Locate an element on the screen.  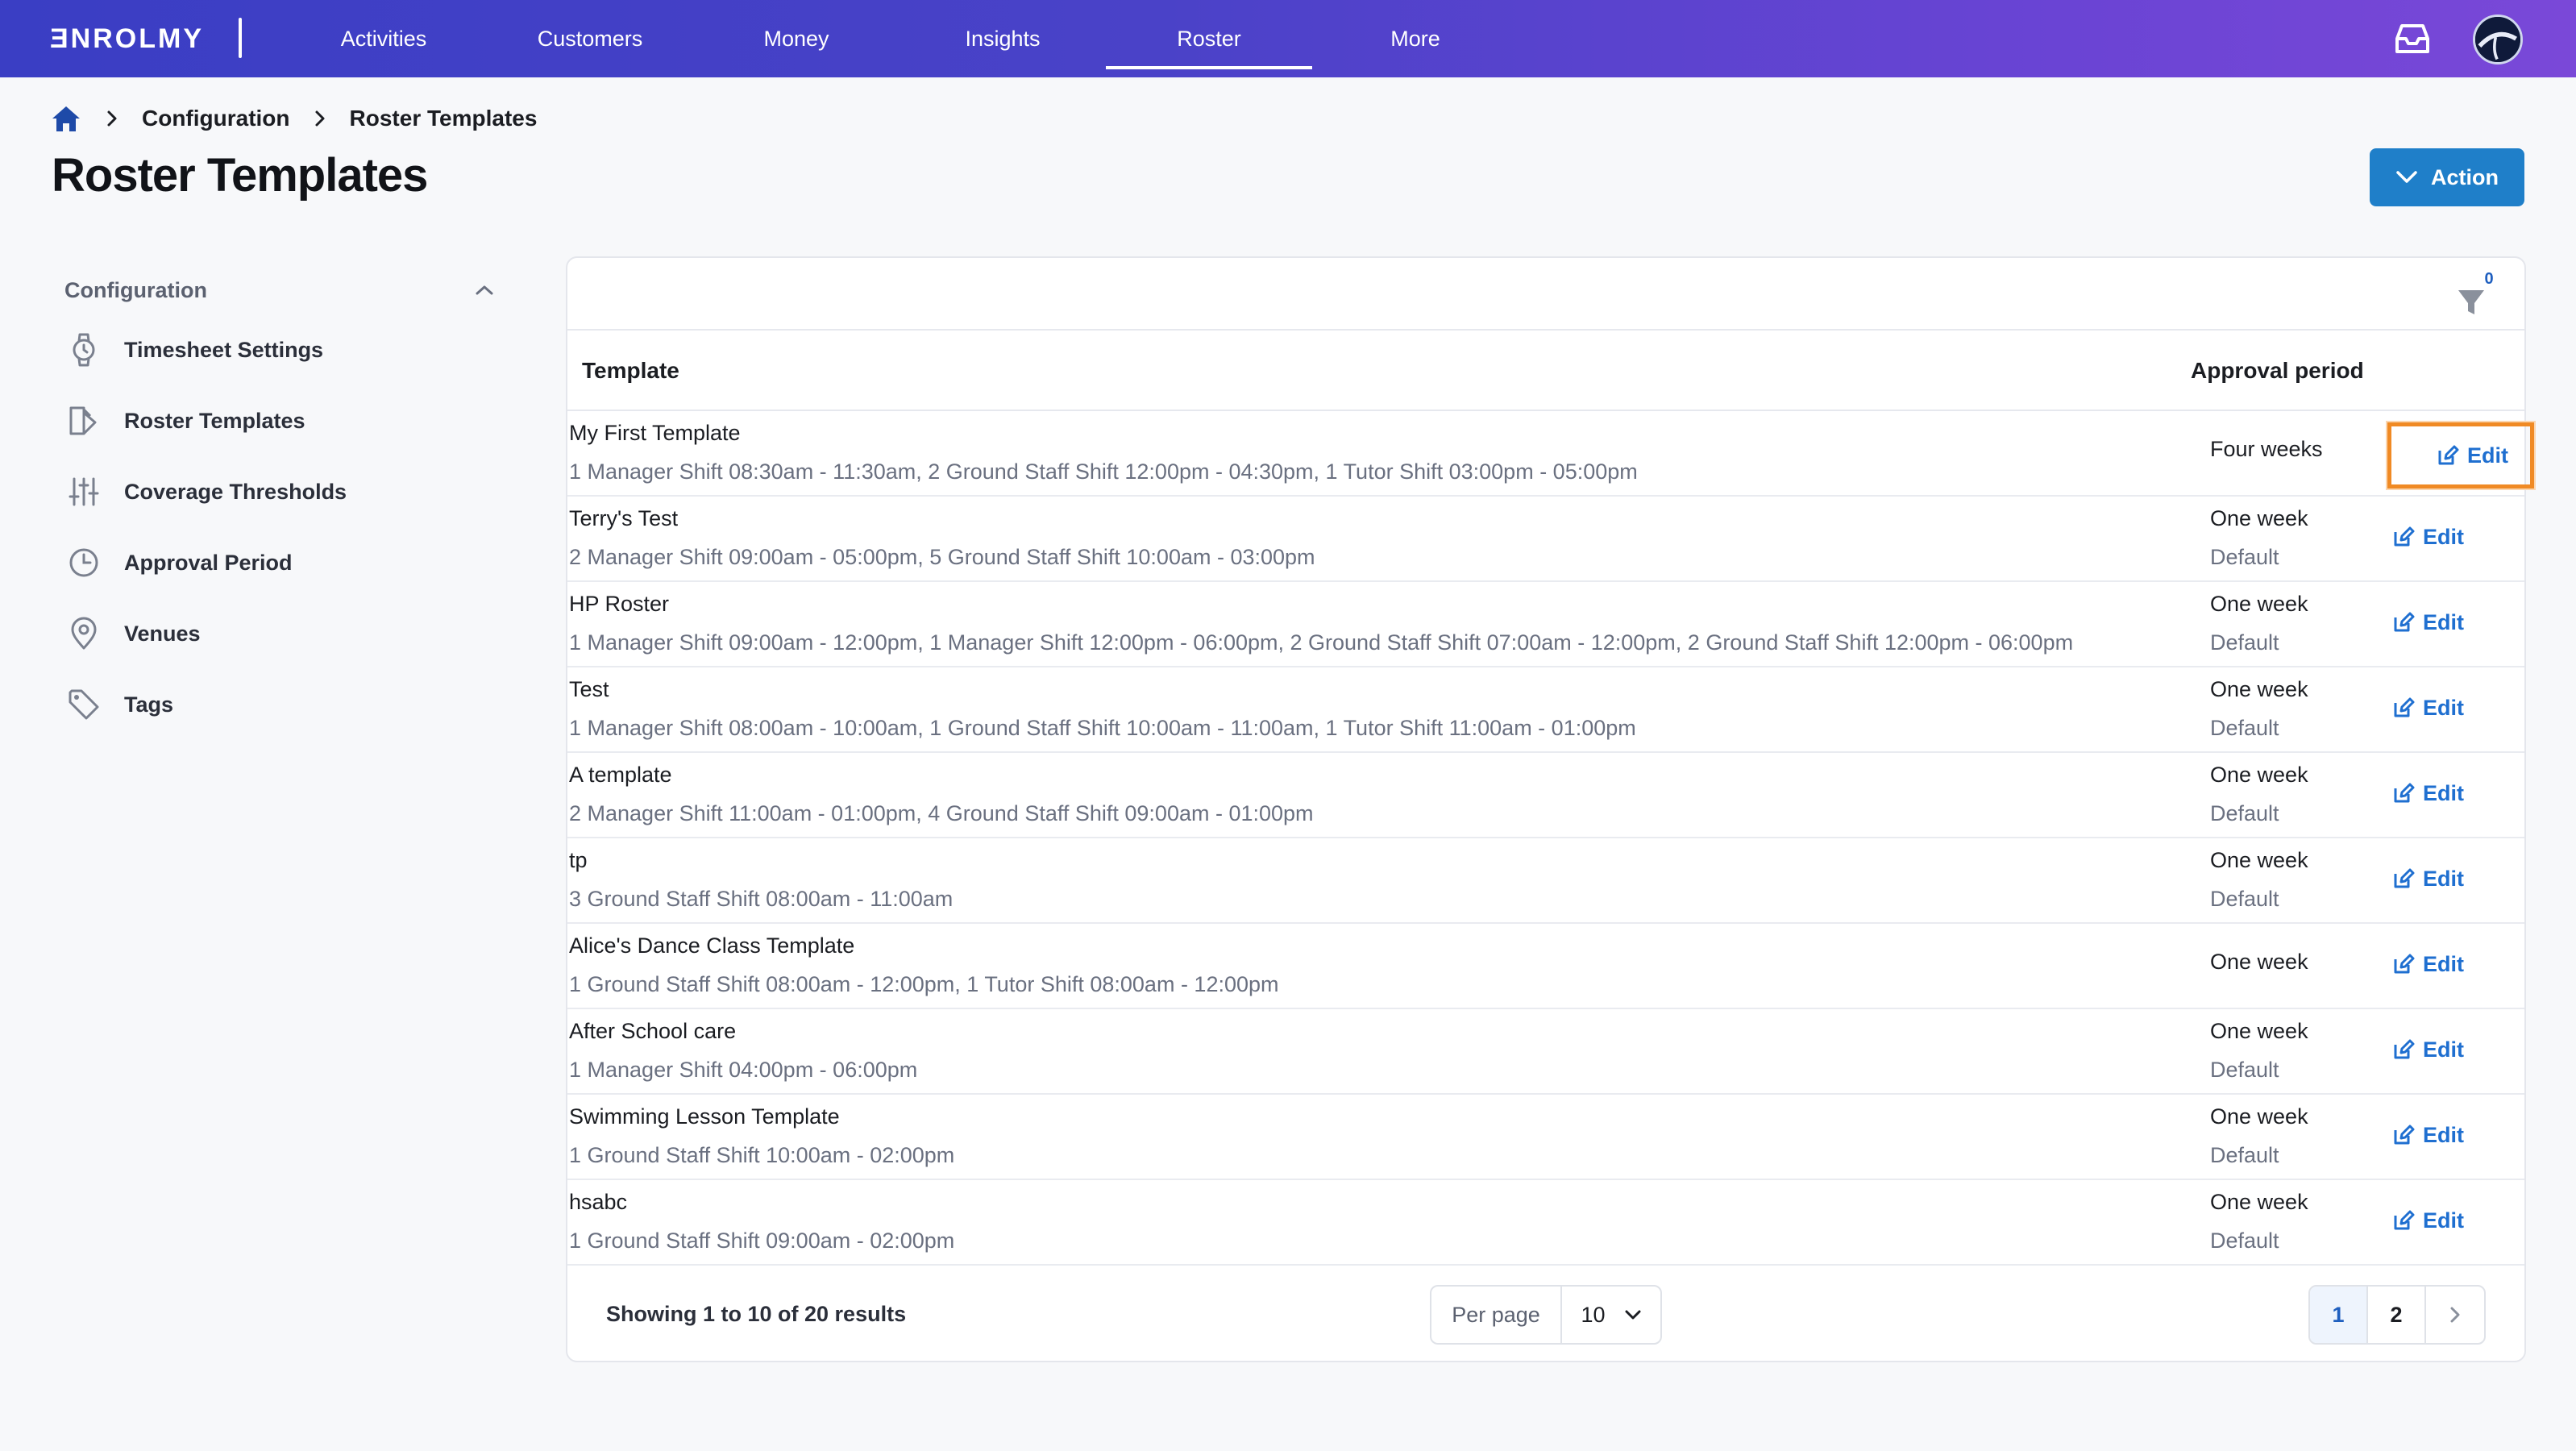
template-name: Alice's Dance Class Template is located at coordinates (712, 945).